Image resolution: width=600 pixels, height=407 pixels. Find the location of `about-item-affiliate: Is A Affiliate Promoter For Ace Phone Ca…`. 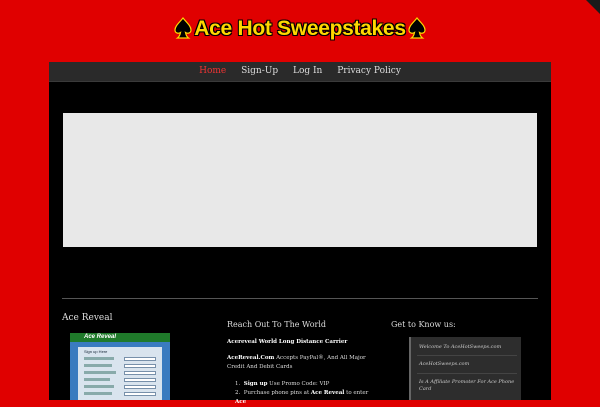

about-item-affiliate: Is A Affiliate Promoter For Ace Phone Ca… is located at coordinates (467, 385).